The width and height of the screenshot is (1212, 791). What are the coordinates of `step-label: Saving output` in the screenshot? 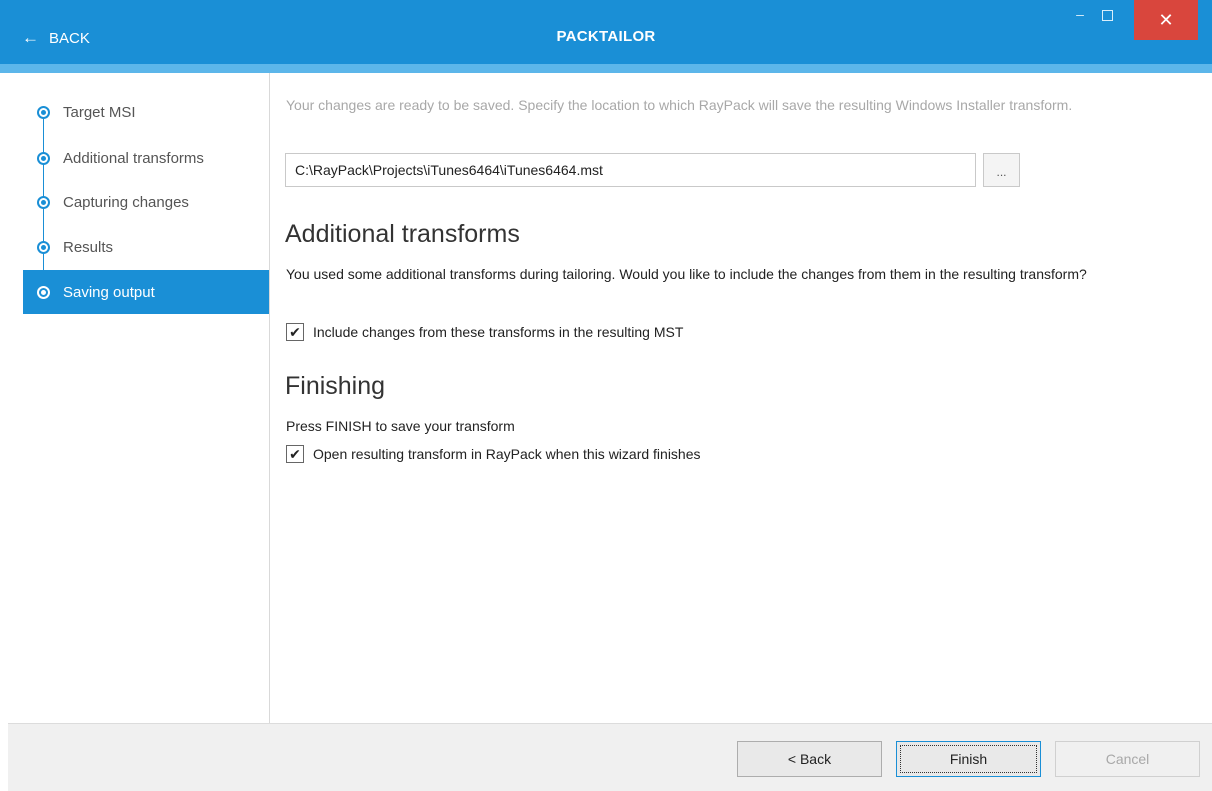 It's located at (109, 292).